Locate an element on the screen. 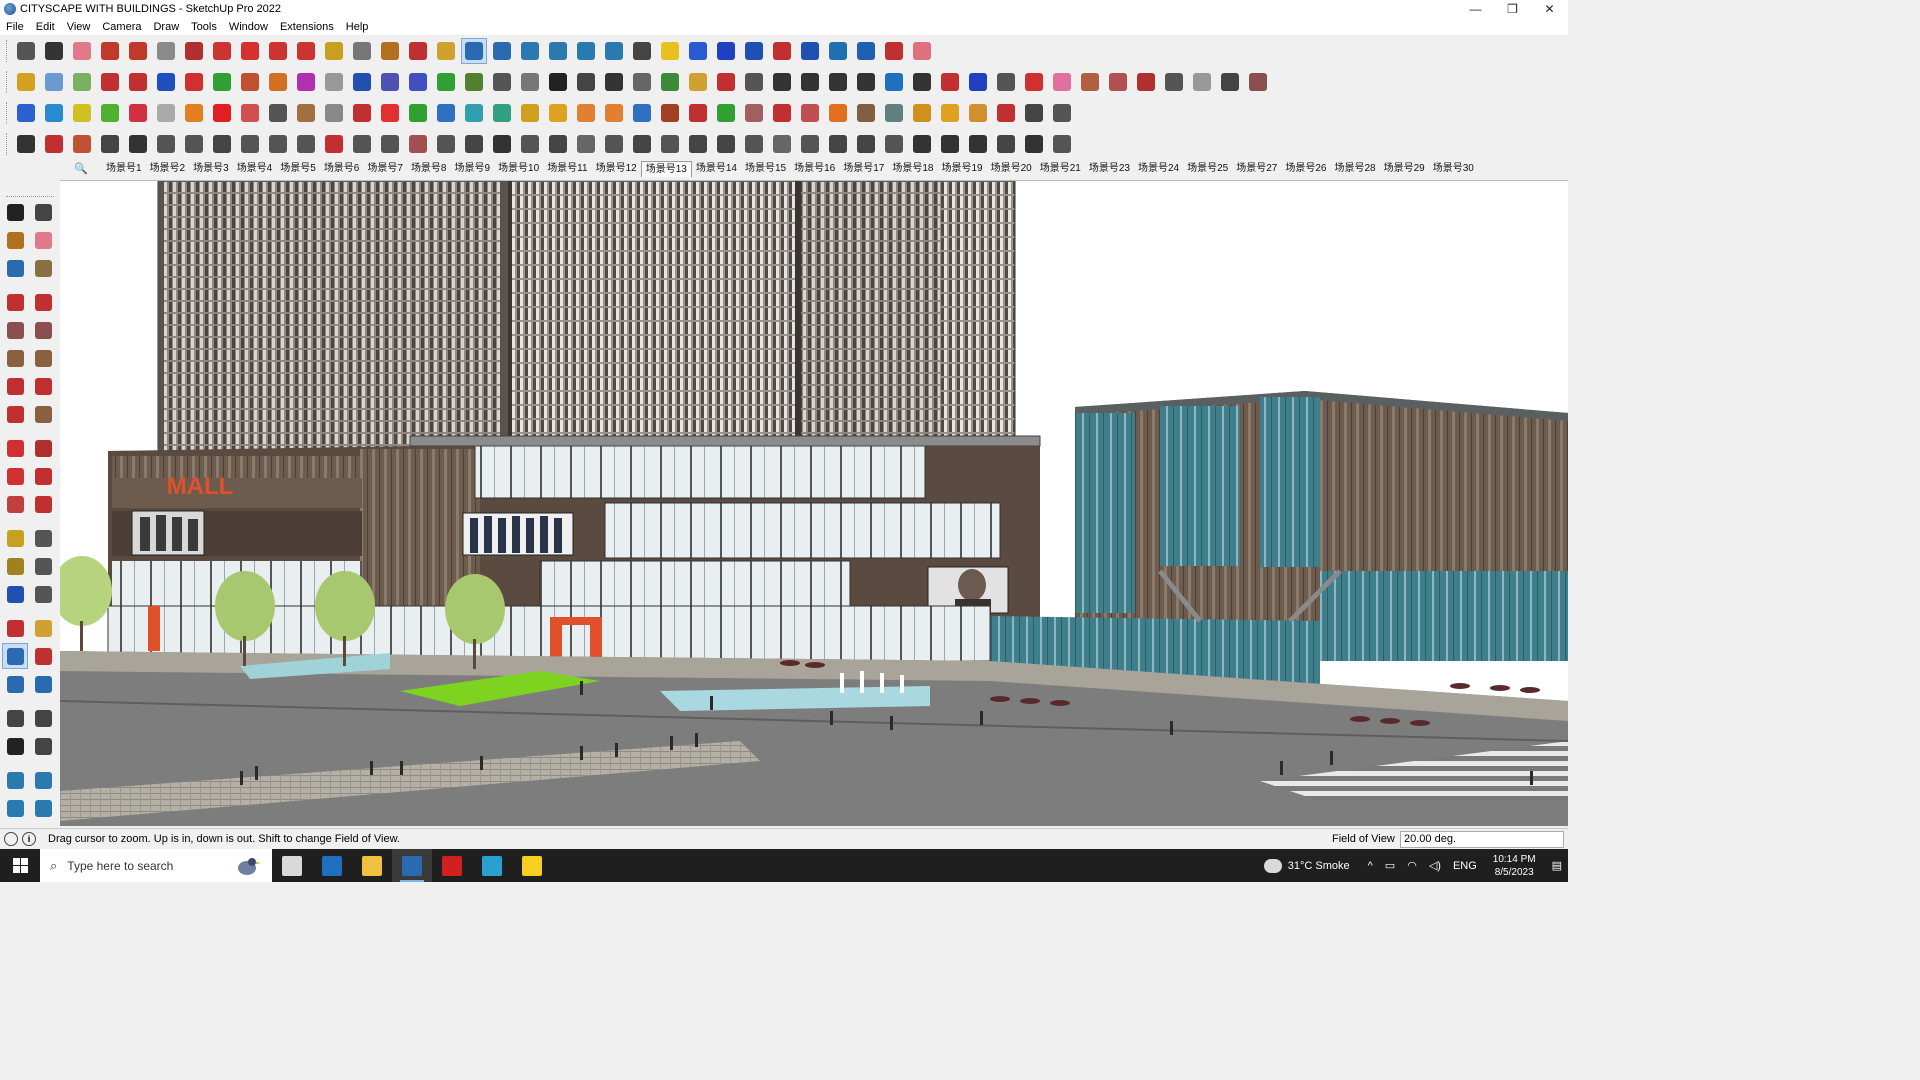  rectangle-tool is located at coordinates (15, 330).